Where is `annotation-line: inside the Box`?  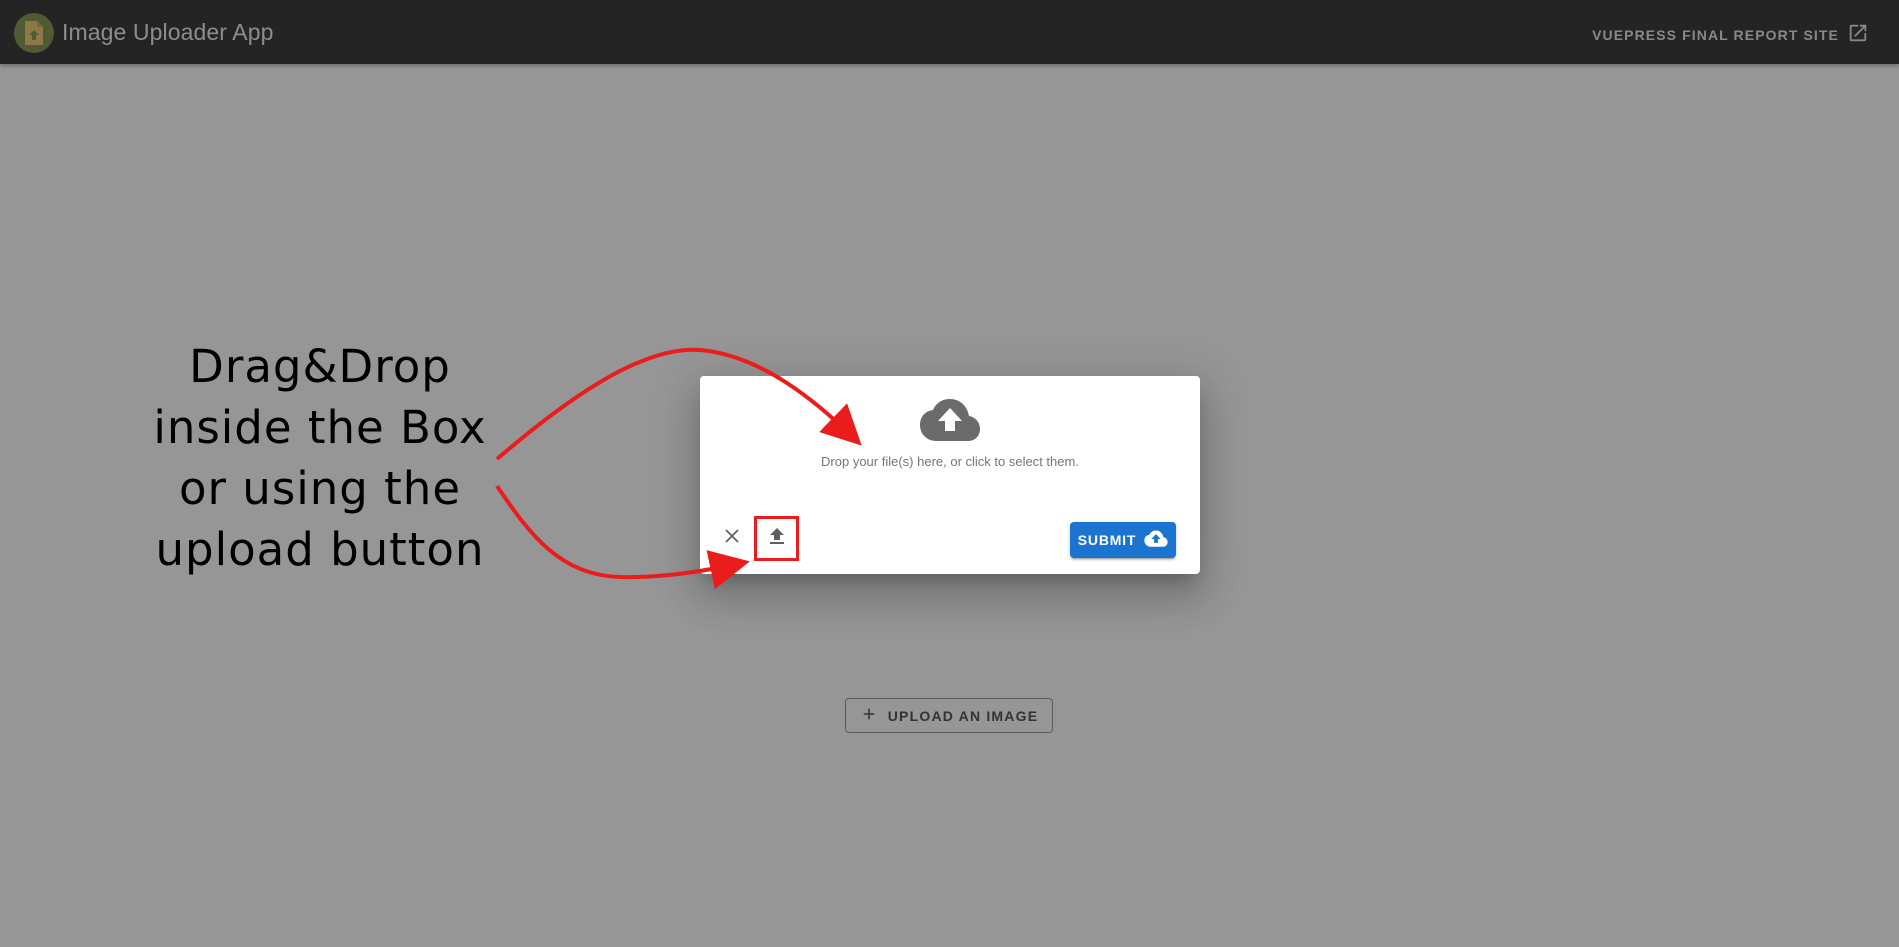 annotation-line: inside the Box is located at coordinates (320, 427).